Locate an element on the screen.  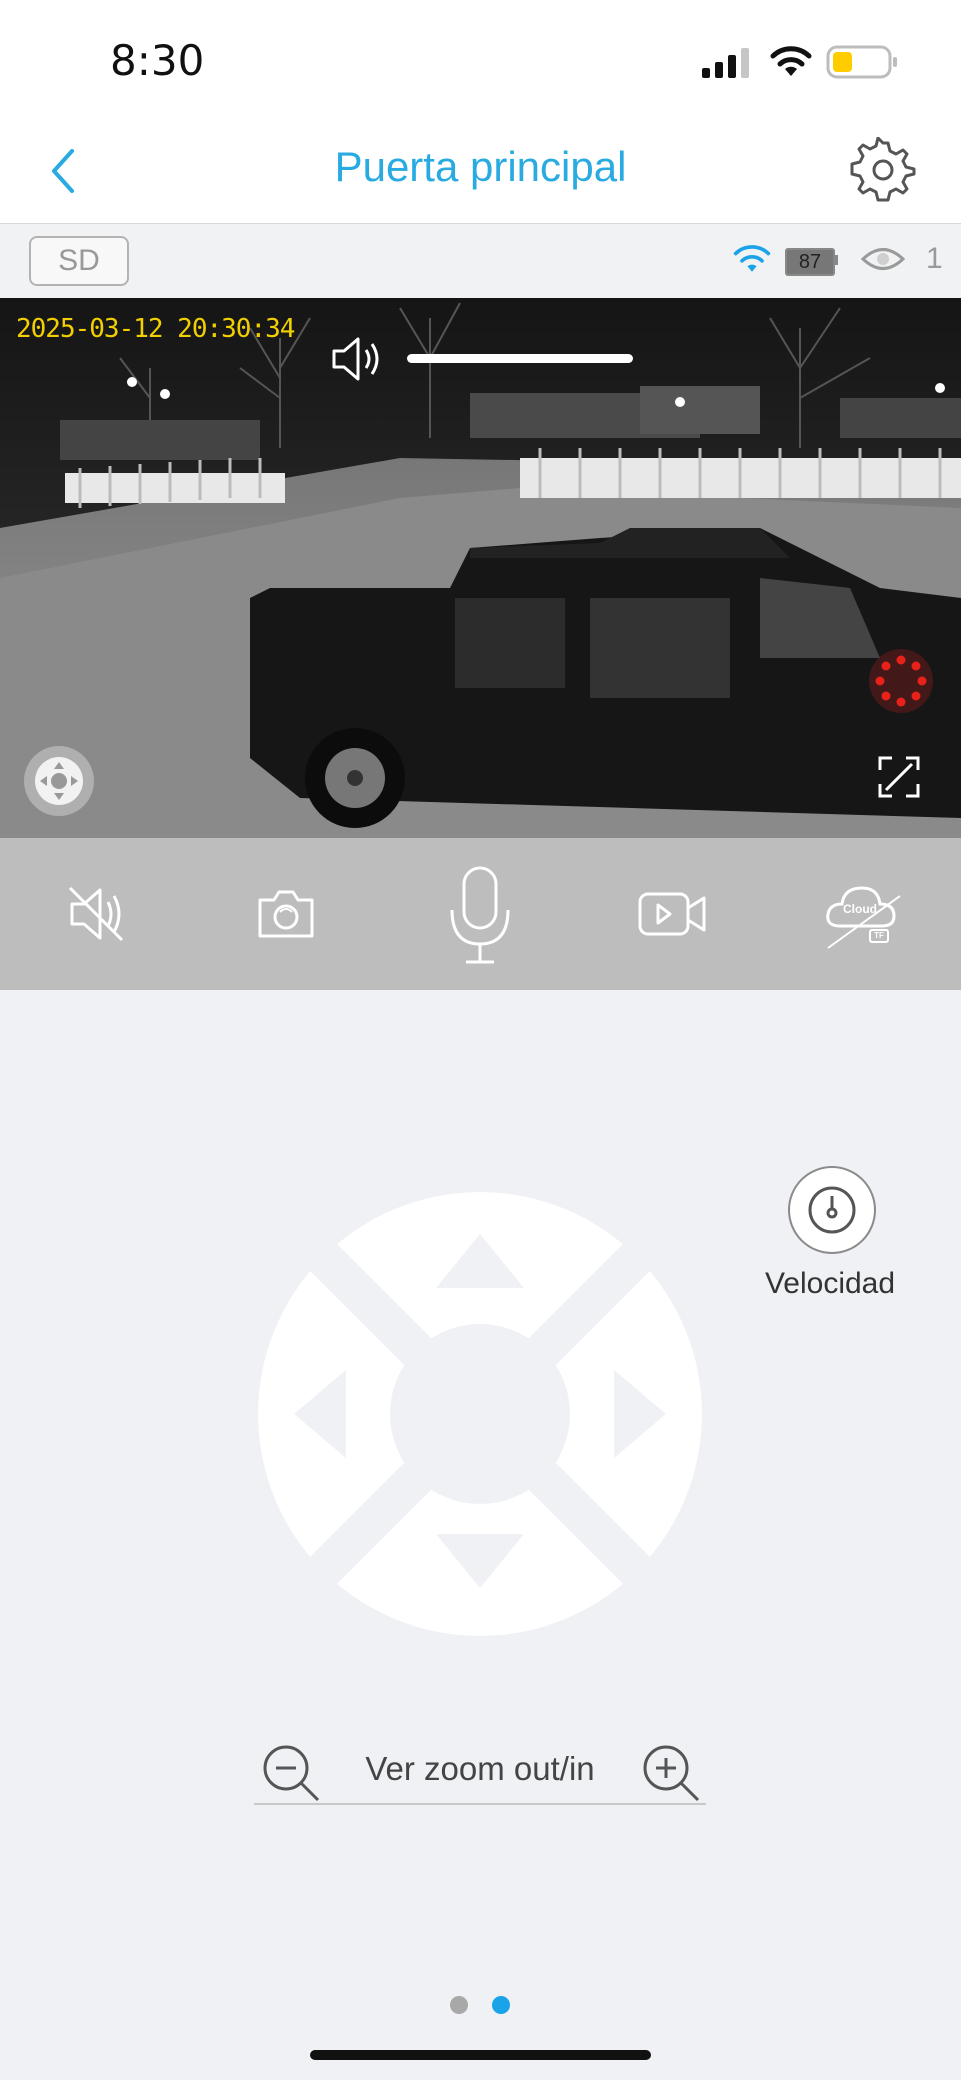
microphone-icon is located at coordinates (480, 915).